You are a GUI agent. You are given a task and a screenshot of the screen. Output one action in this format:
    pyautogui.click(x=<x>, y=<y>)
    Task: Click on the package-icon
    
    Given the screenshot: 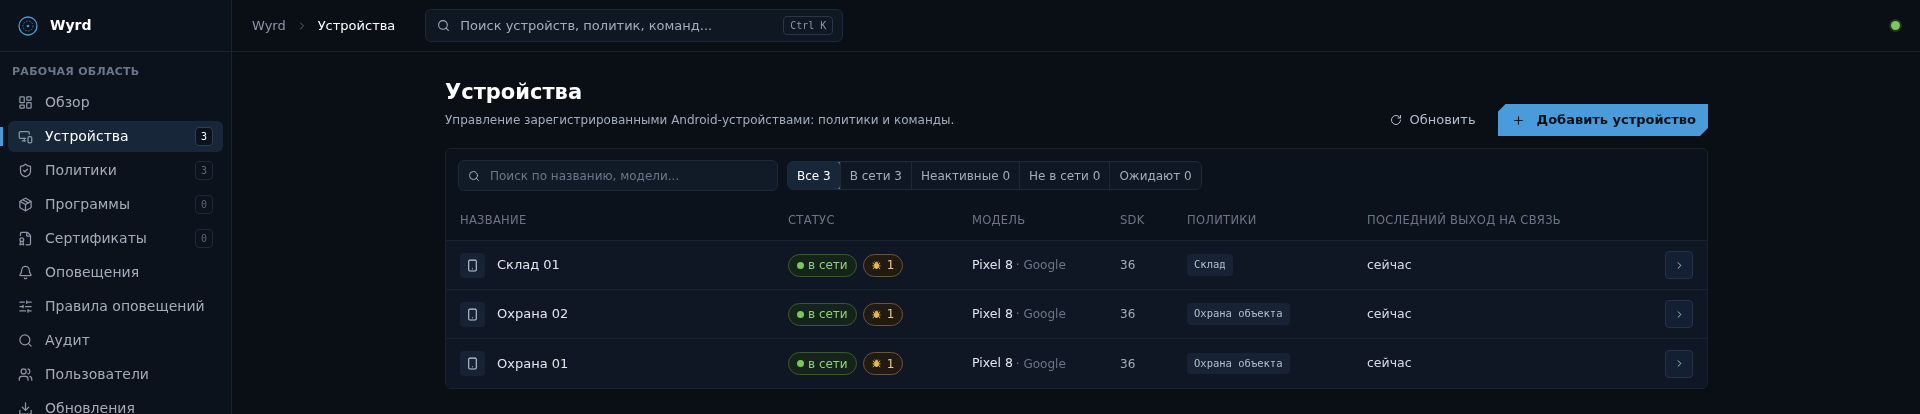 What is the action you would take?
    pyautogui.click(x=25, y=204)
    